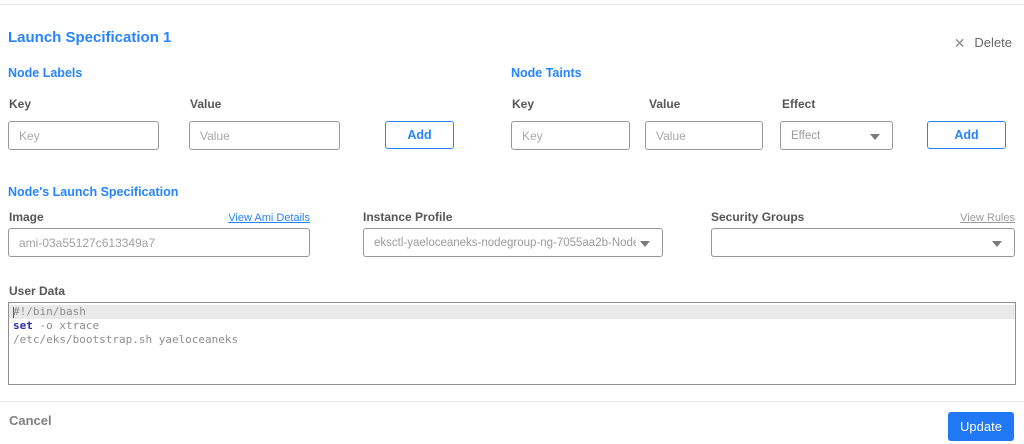 The image size is (1024, 444). What do you see at coordinates (758, 217) in the screenshot?
I see `security-groups-label: Security Groups` at bounding box center [758, 217].